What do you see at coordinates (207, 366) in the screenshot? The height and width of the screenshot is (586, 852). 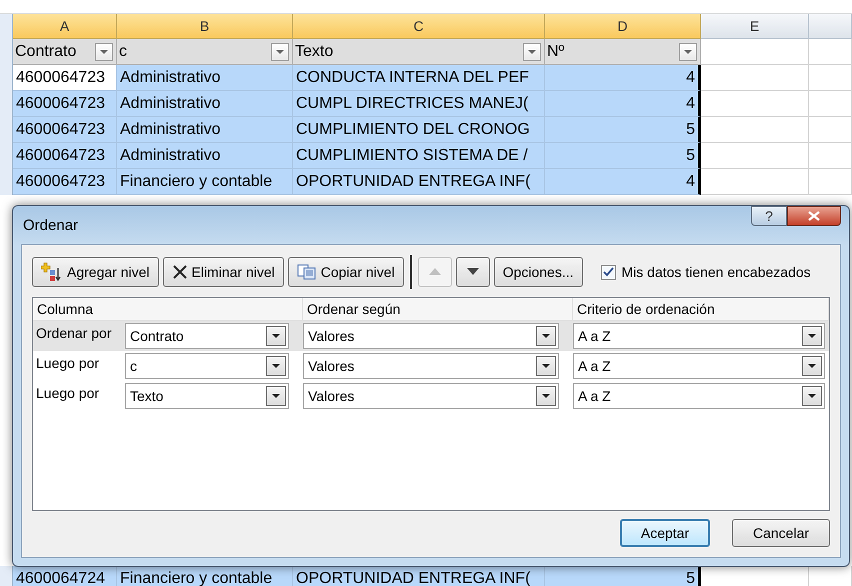 I see `dropdown: c` at bounding box center [207, 366].